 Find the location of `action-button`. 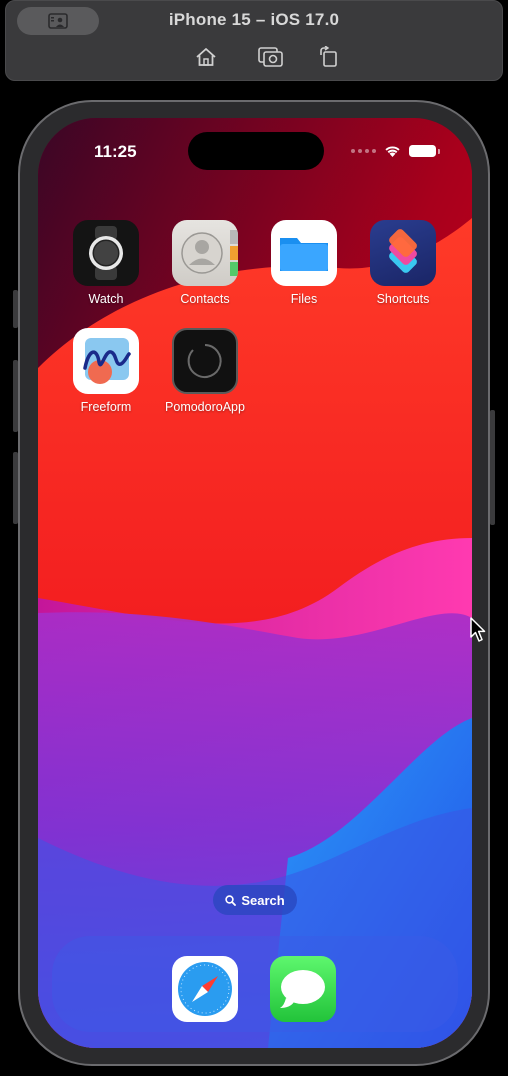

action-button is located at coordinates (15, 309).